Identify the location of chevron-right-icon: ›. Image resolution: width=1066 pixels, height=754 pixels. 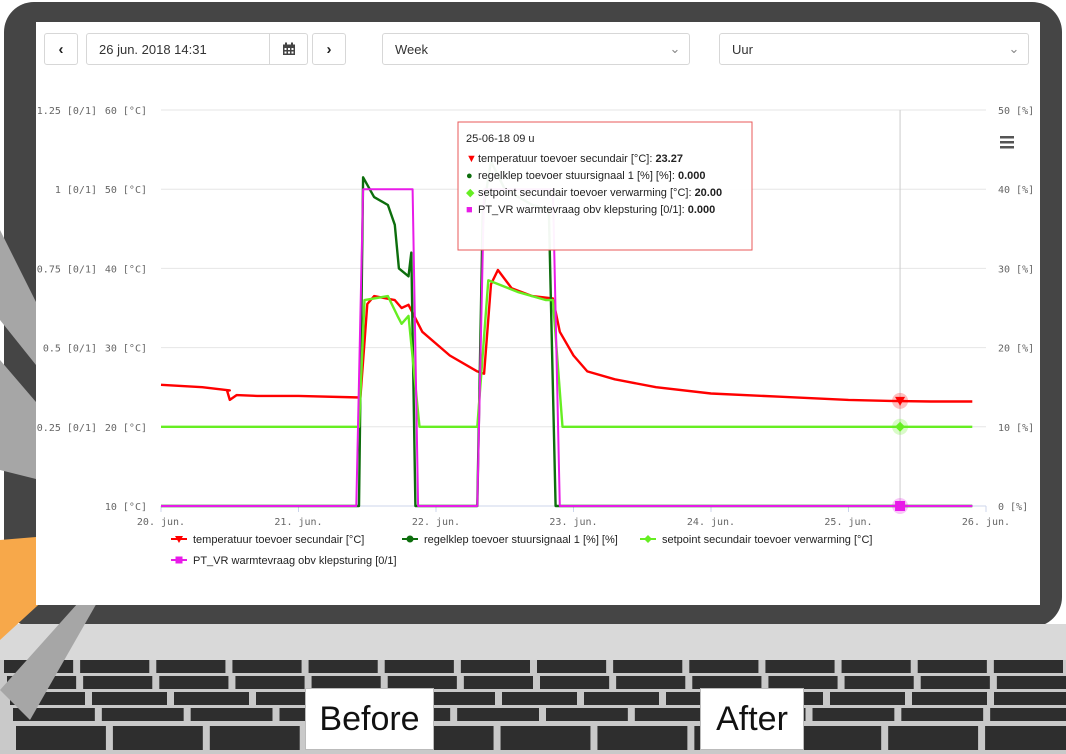
(329, 49).